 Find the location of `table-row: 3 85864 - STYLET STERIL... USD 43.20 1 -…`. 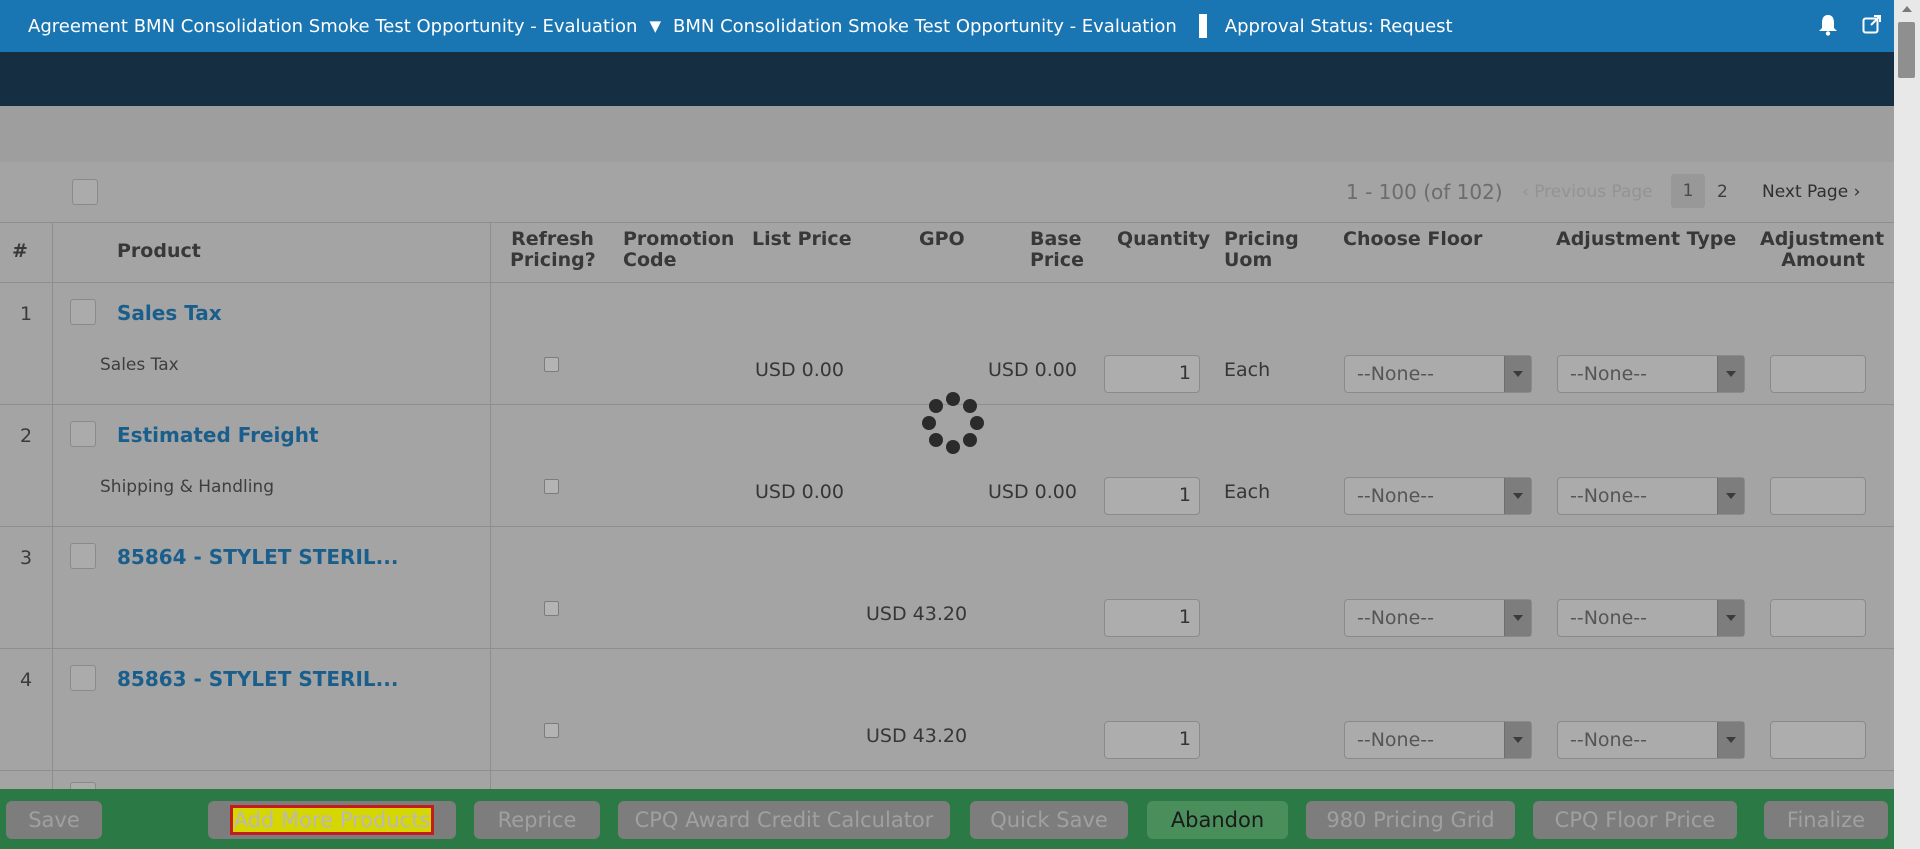

table-row: 3 85864 - STYLET STERIL... USD 43.20 1 -… is located at coordinates (947, 588).